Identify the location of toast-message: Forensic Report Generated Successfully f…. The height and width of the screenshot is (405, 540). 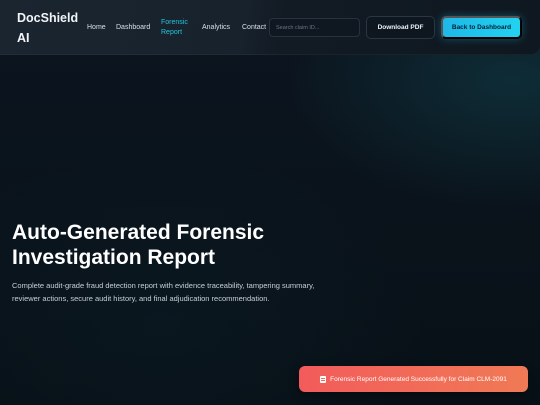
(418, 379).